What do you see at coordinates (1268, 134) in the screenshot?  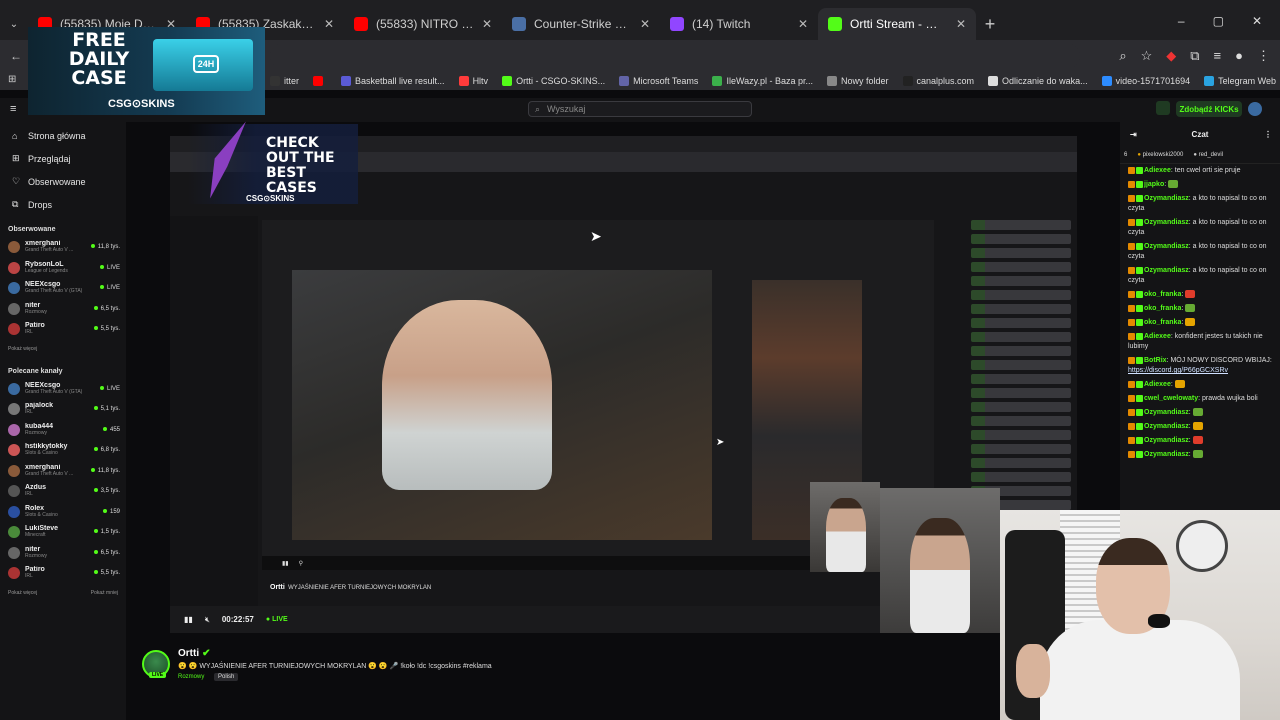 I see `chat-settings-icon: ⋮` at bounding box center [1268, 134].